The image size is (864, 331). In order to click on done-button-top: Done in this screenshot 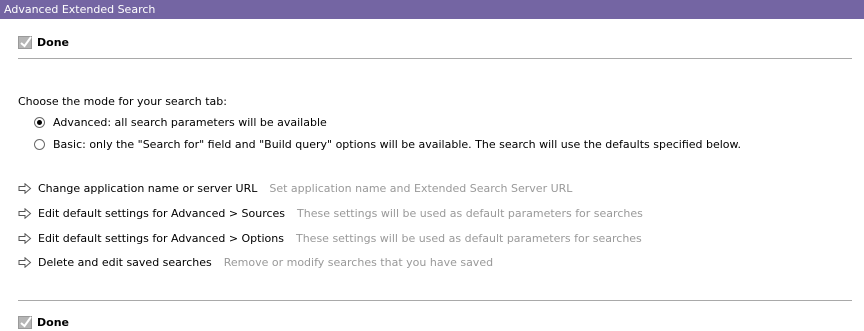, I will do `click(43, 42)`.